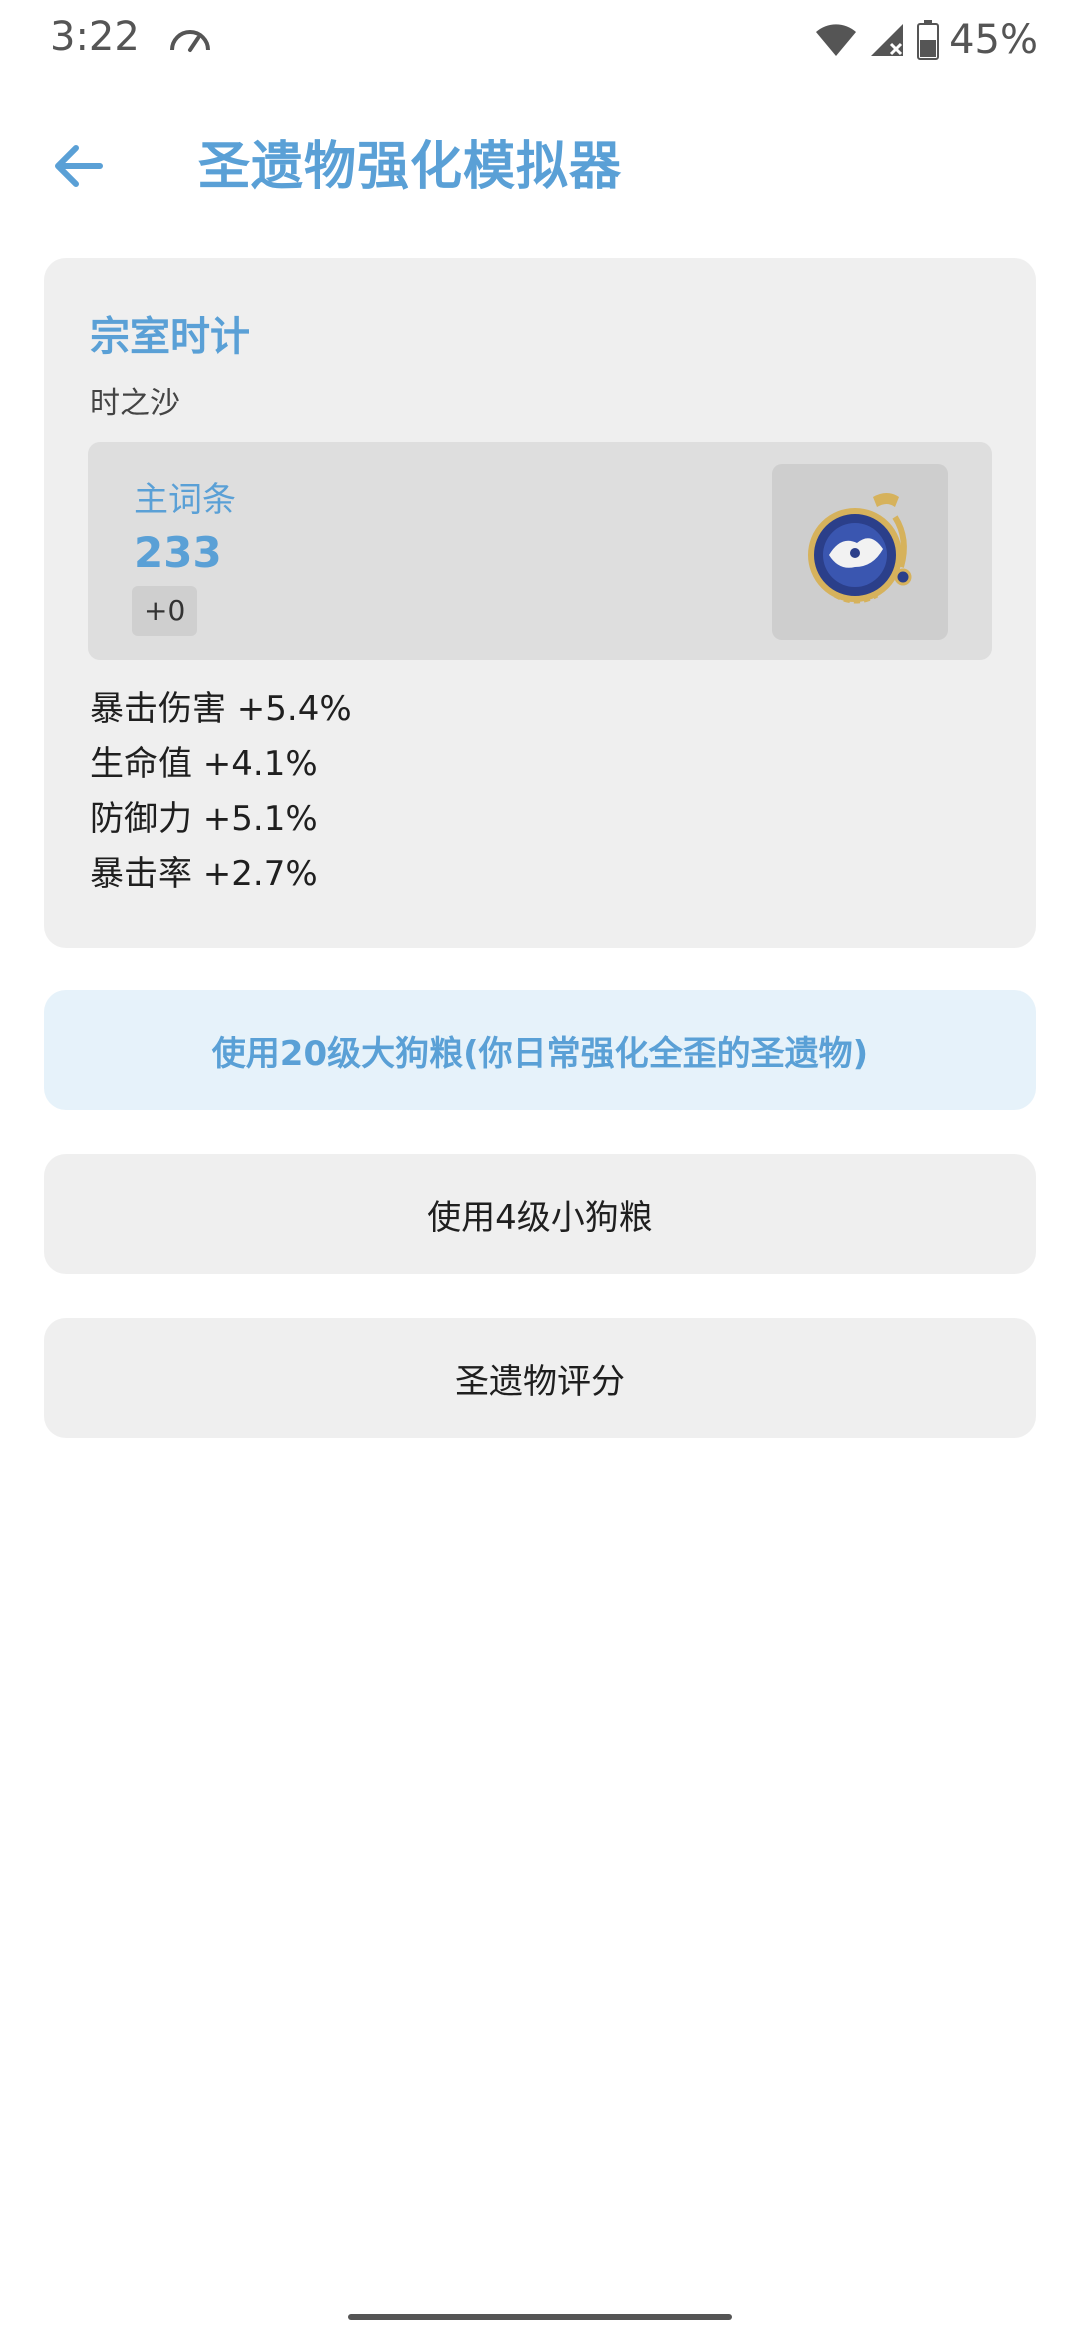 The height and width of the screenshot is (2340, 1080). Describe the element at coordinates (204, 819) in the screenshot. I see `substat-item: 防御力 +5.1%` at that location.